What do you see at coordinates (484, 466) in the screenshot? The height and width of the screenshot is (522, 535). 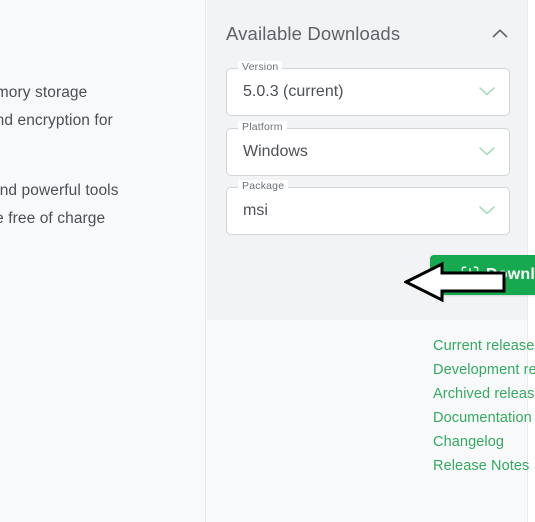 I see `link-release-notes: Release Notes` at bounding box center [484, 466].